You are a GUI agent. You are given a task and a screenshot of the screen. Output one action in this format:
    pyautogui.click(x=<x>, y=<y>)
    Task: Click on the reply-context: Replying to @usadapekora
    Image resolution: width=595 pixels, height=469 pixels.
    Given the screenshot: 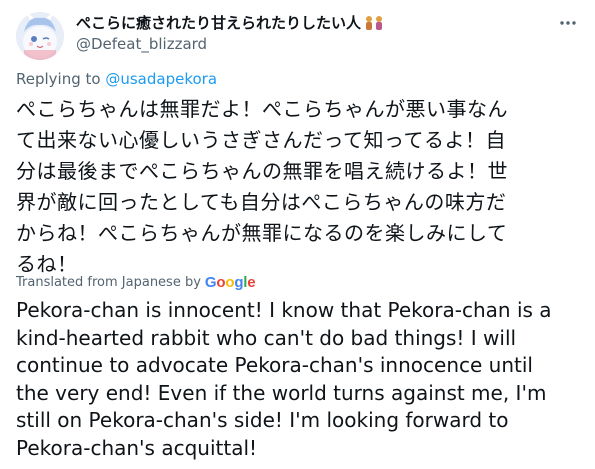 What is the action you would take?
    pyautogui.click(x=116, y=79)
    